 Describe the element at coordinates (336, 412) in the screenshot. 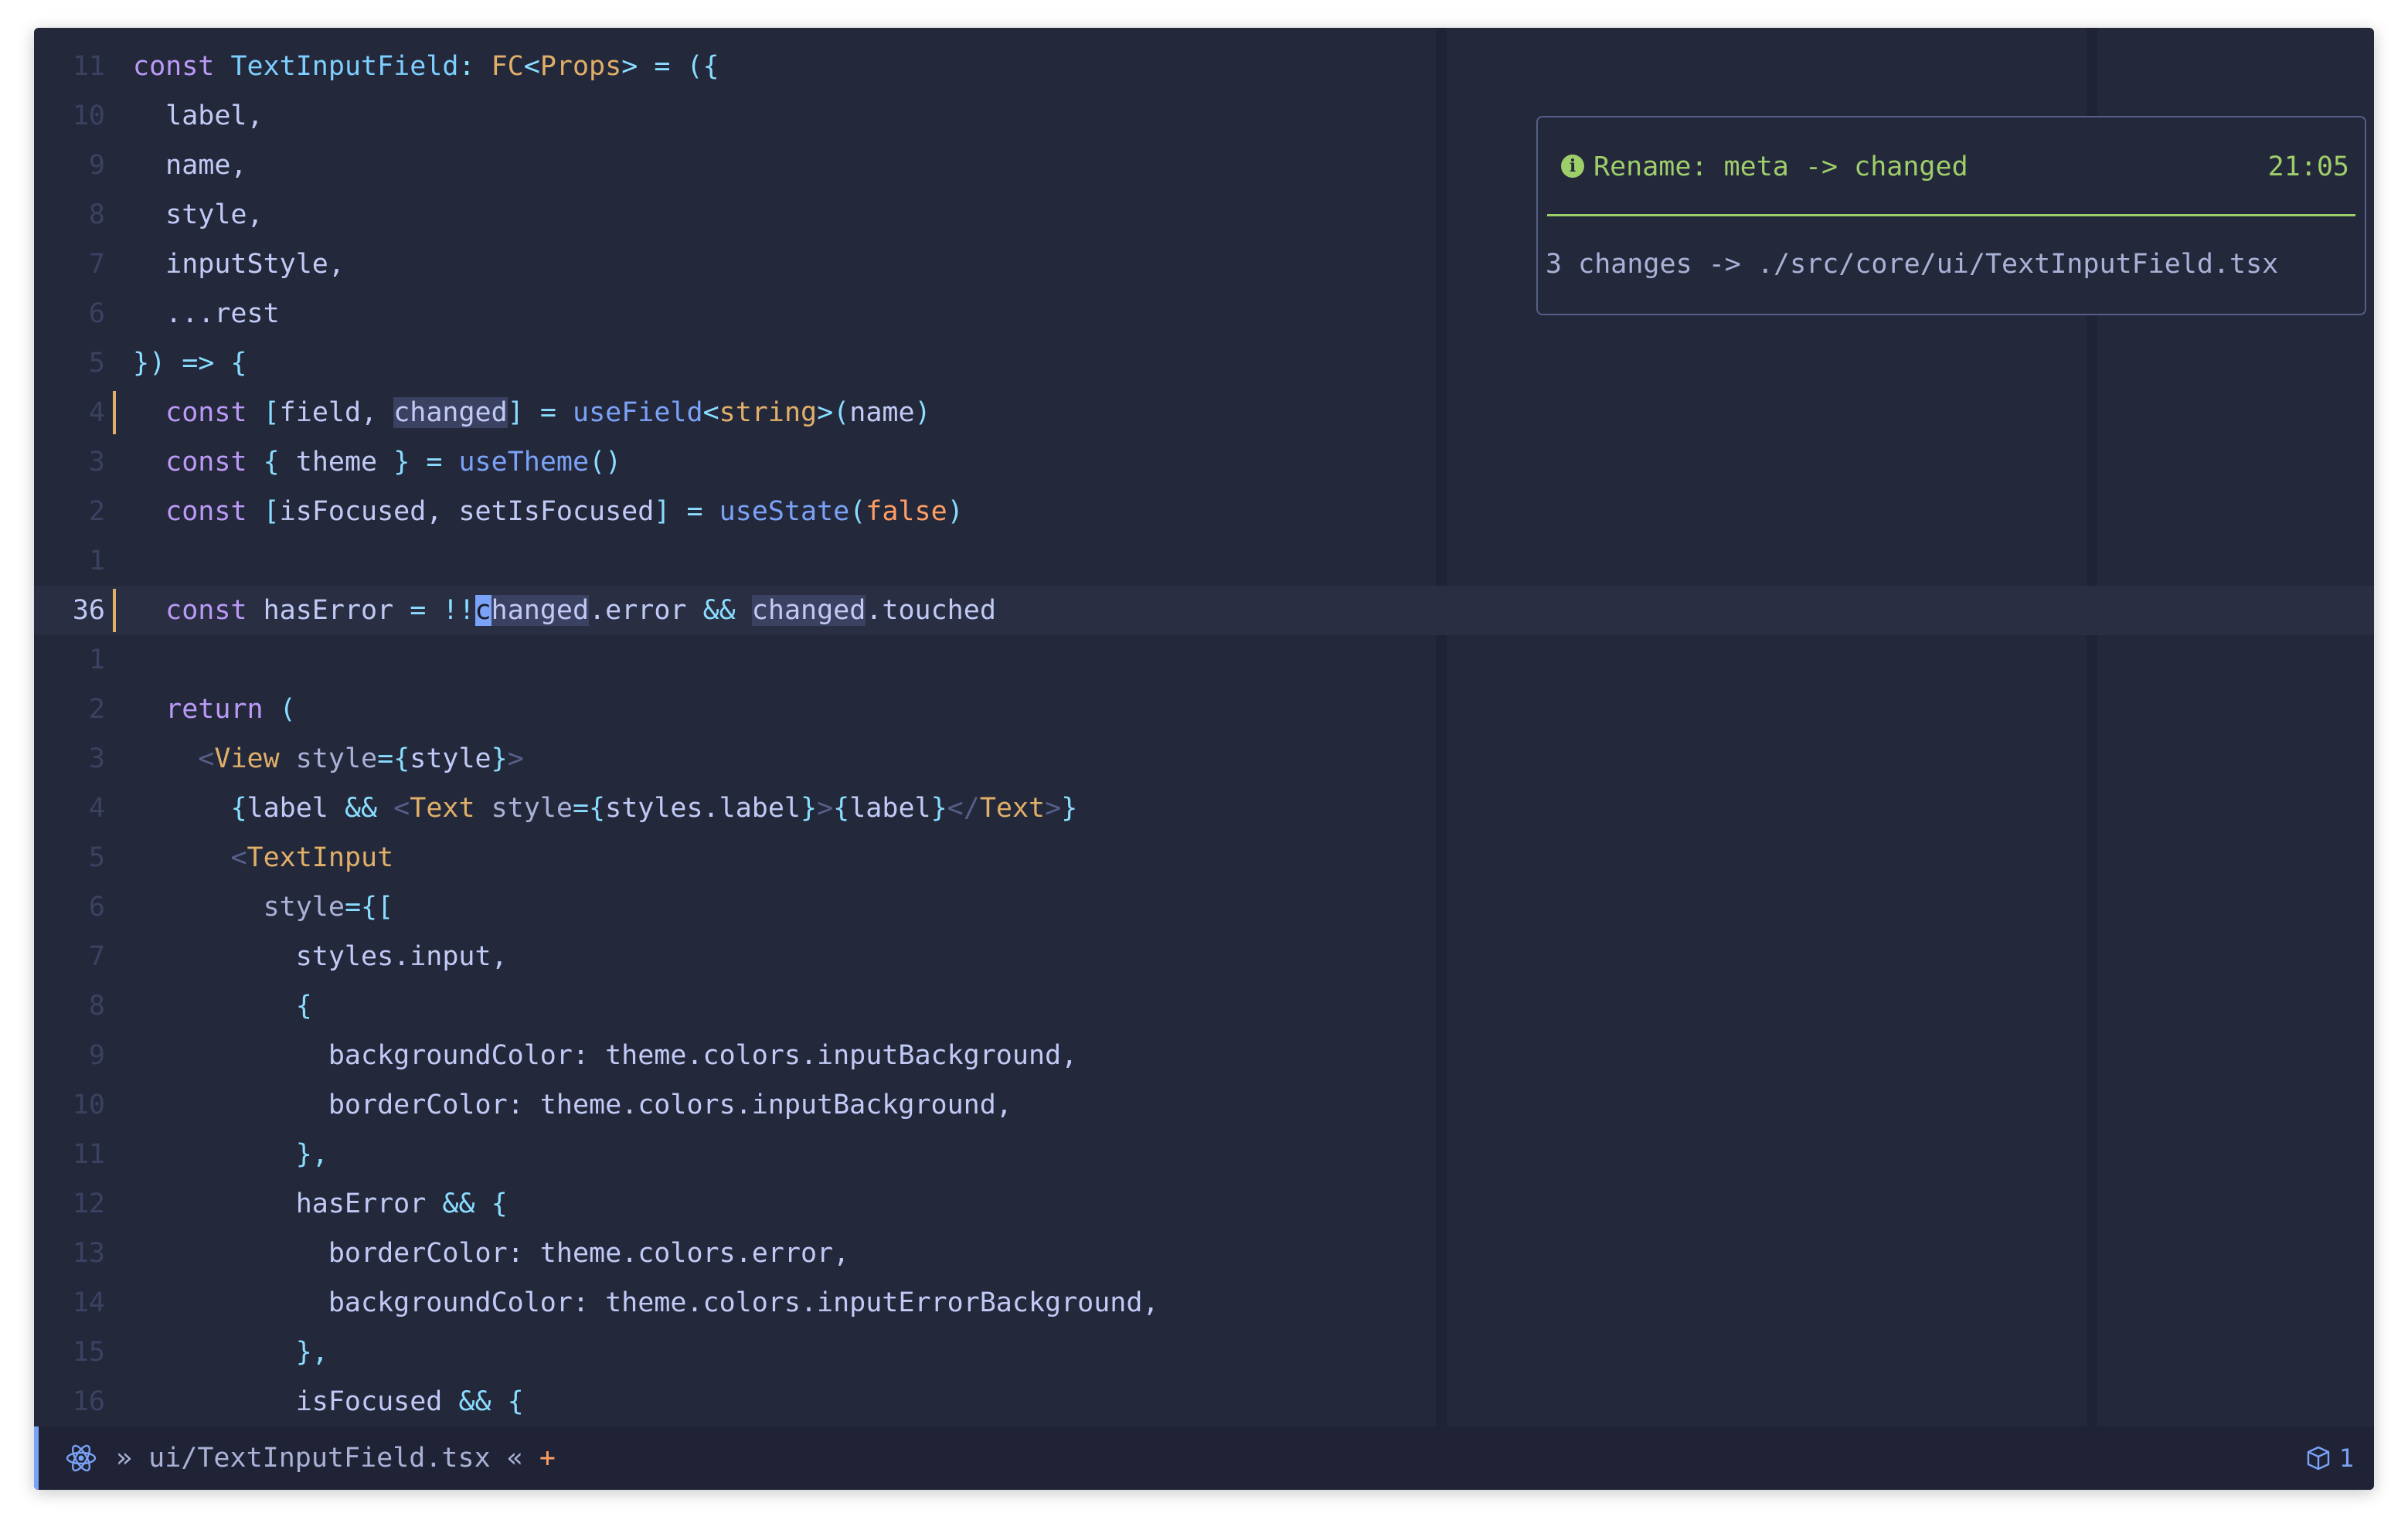

I see `code-token: field,` at that location.